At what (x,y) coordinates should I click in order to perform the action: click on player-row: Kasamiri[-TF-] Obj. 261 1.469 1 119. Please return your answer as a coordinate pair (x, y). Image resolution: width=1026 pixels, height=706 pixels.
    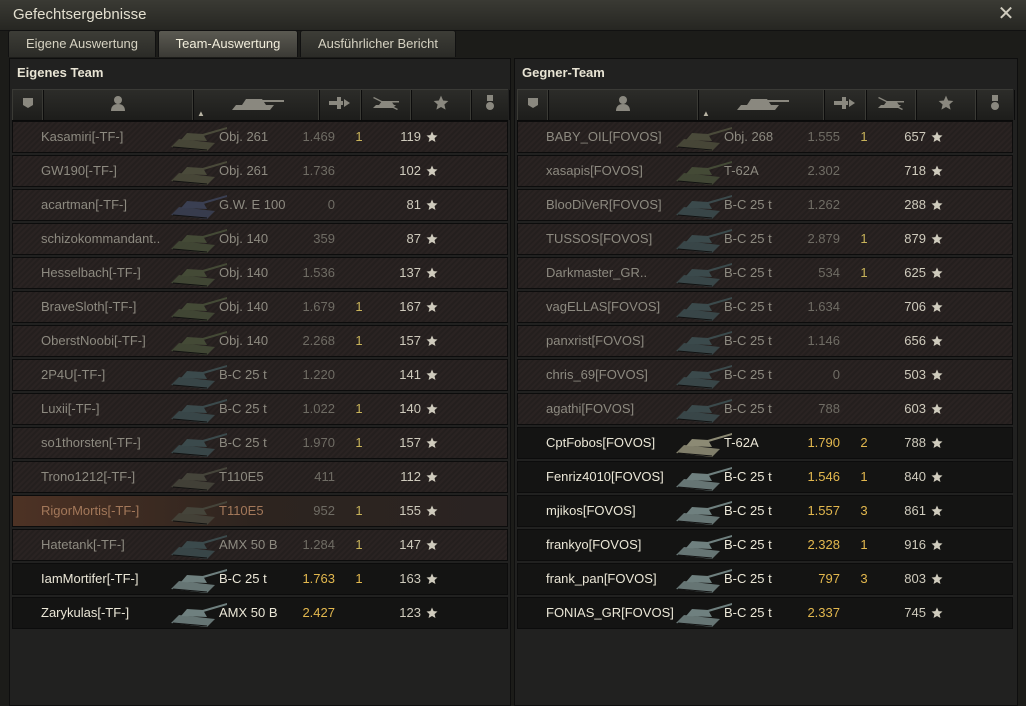
    Looking at the image, I should click on (260, 137).